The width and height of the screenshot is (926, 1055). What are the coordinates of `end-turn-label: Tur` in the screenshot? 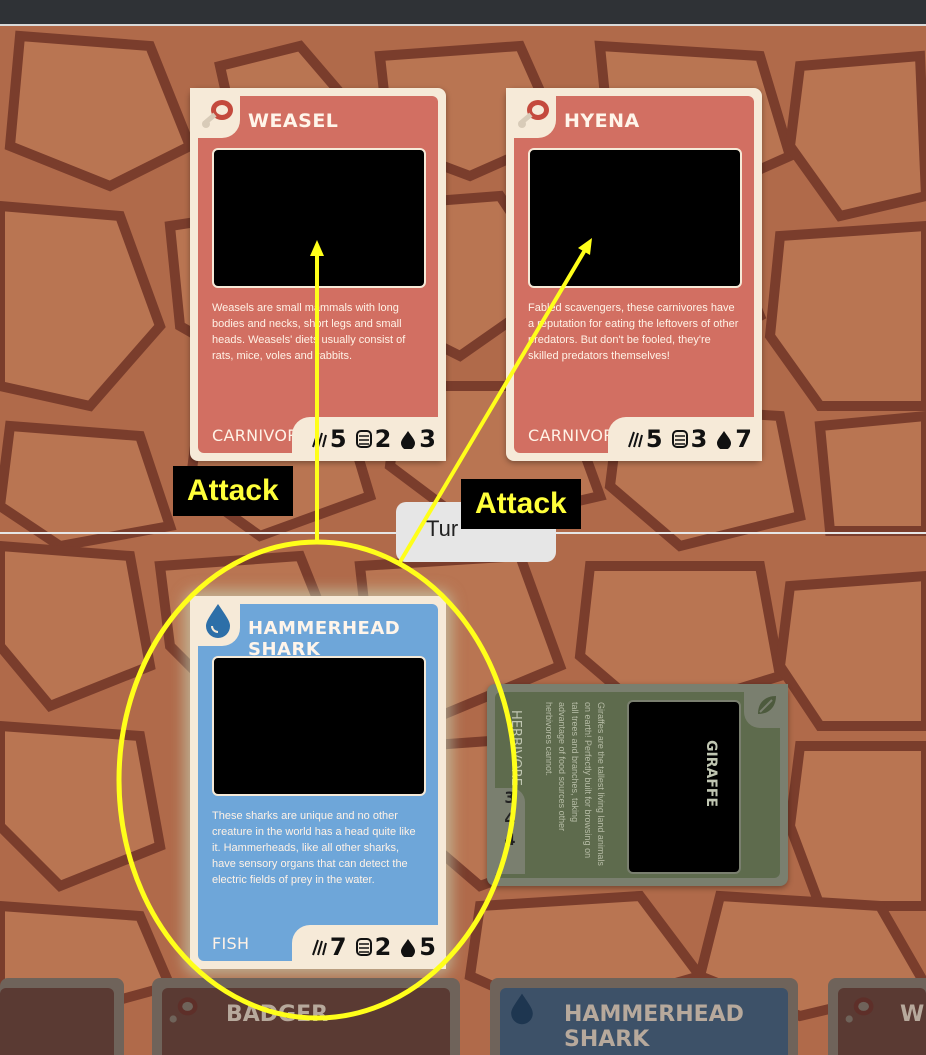 It's located at (442, 528).